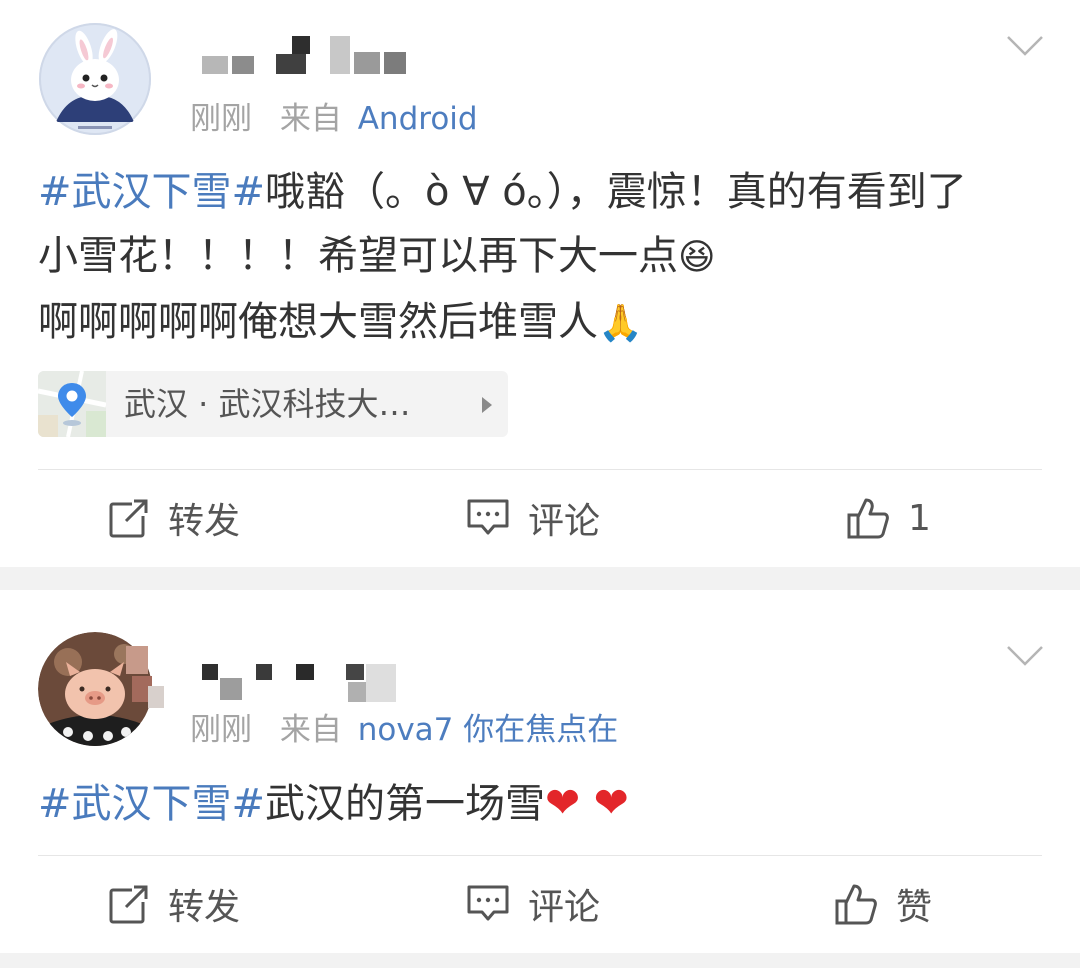 This screenshot has height=968, width=1080. I want to click on bunny-avatar-image, so click(95, 79).